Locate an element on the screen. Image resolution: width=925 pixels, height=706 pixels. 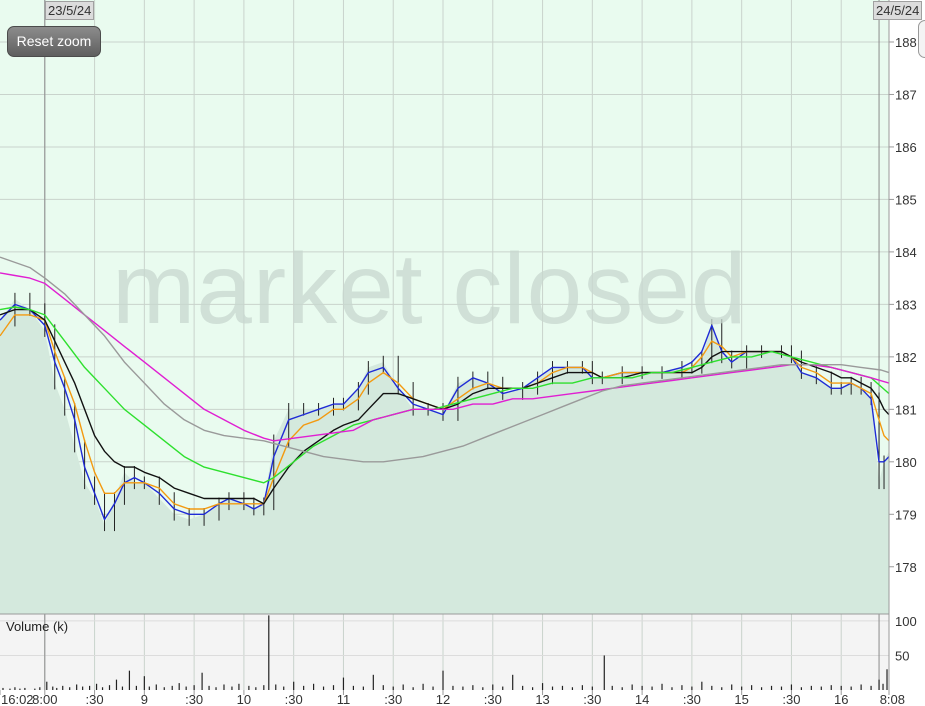
time-tick-label: 13 is located at coordinates (542, 699).